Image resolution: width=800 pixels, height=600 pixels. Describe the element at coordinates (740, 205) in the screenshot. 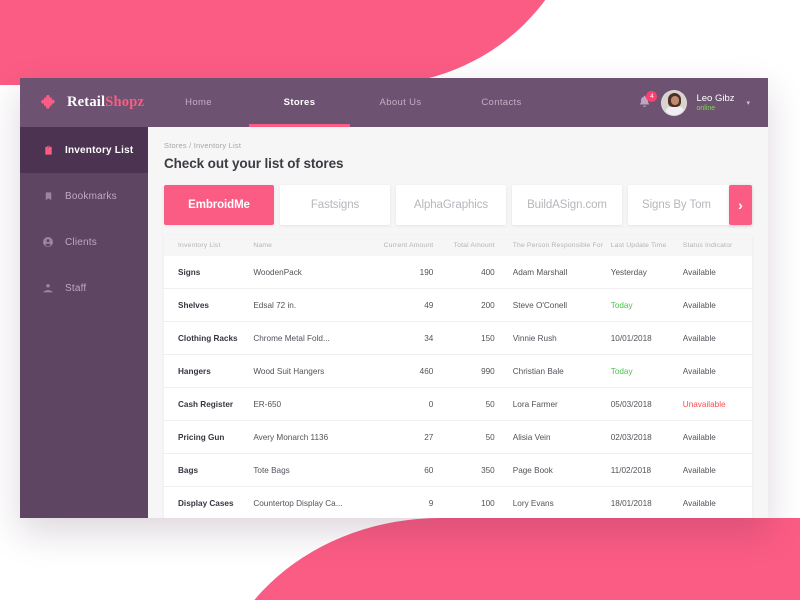

I see `chevron-right-icon: ›` at that location.